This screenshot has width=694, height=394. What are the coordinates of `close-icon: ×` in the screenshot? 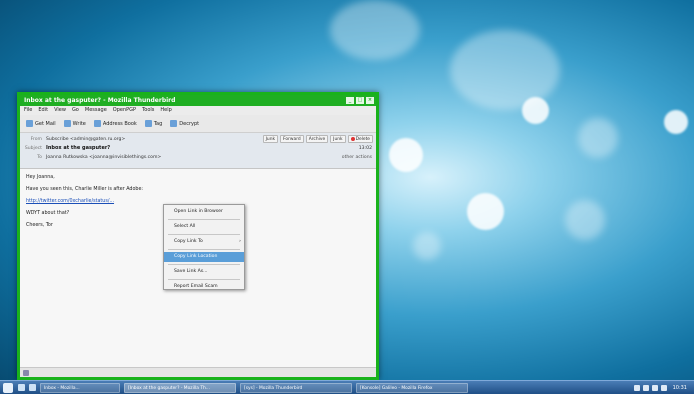 It's located at (370, 100).